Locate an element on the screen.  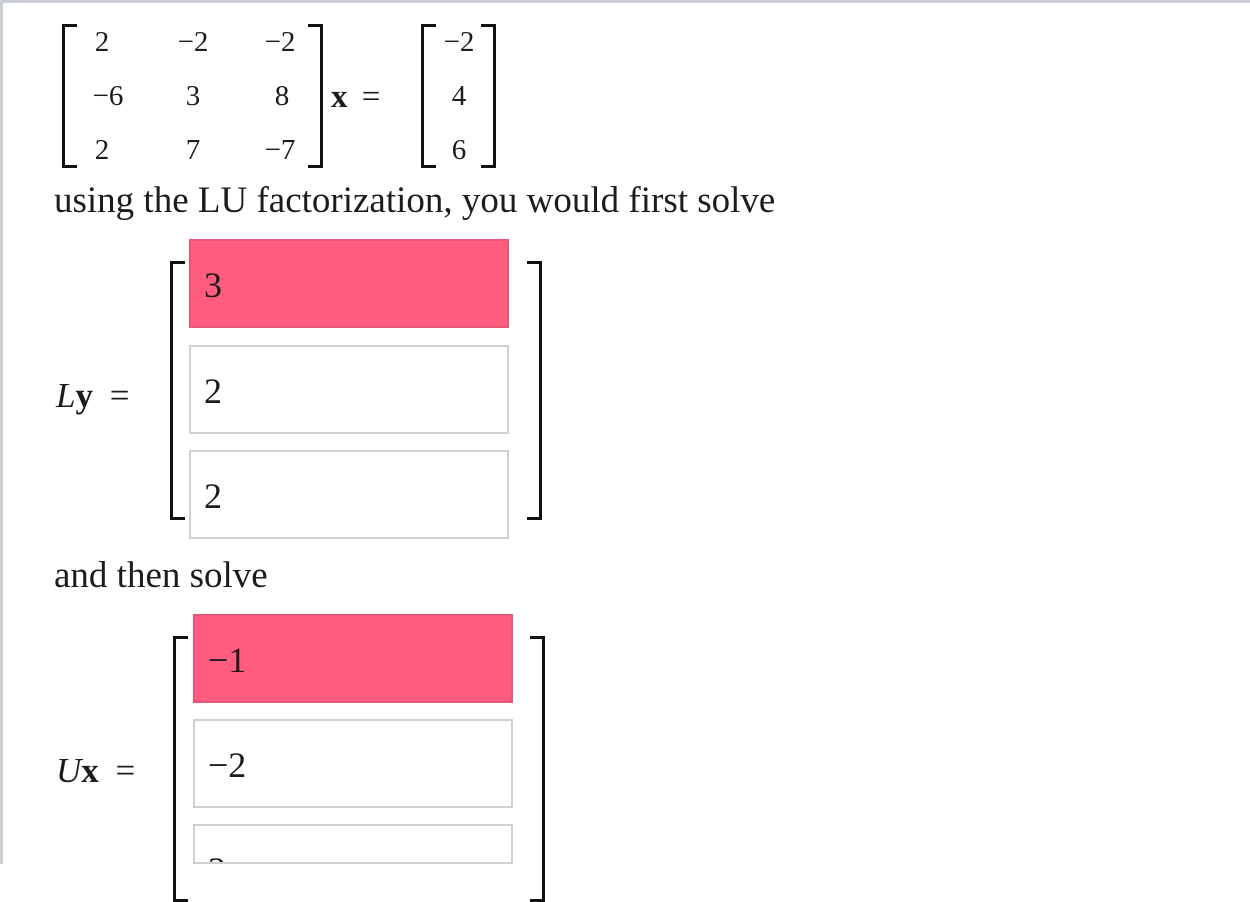
l-symbol: L is located at coordinates (66, 395).